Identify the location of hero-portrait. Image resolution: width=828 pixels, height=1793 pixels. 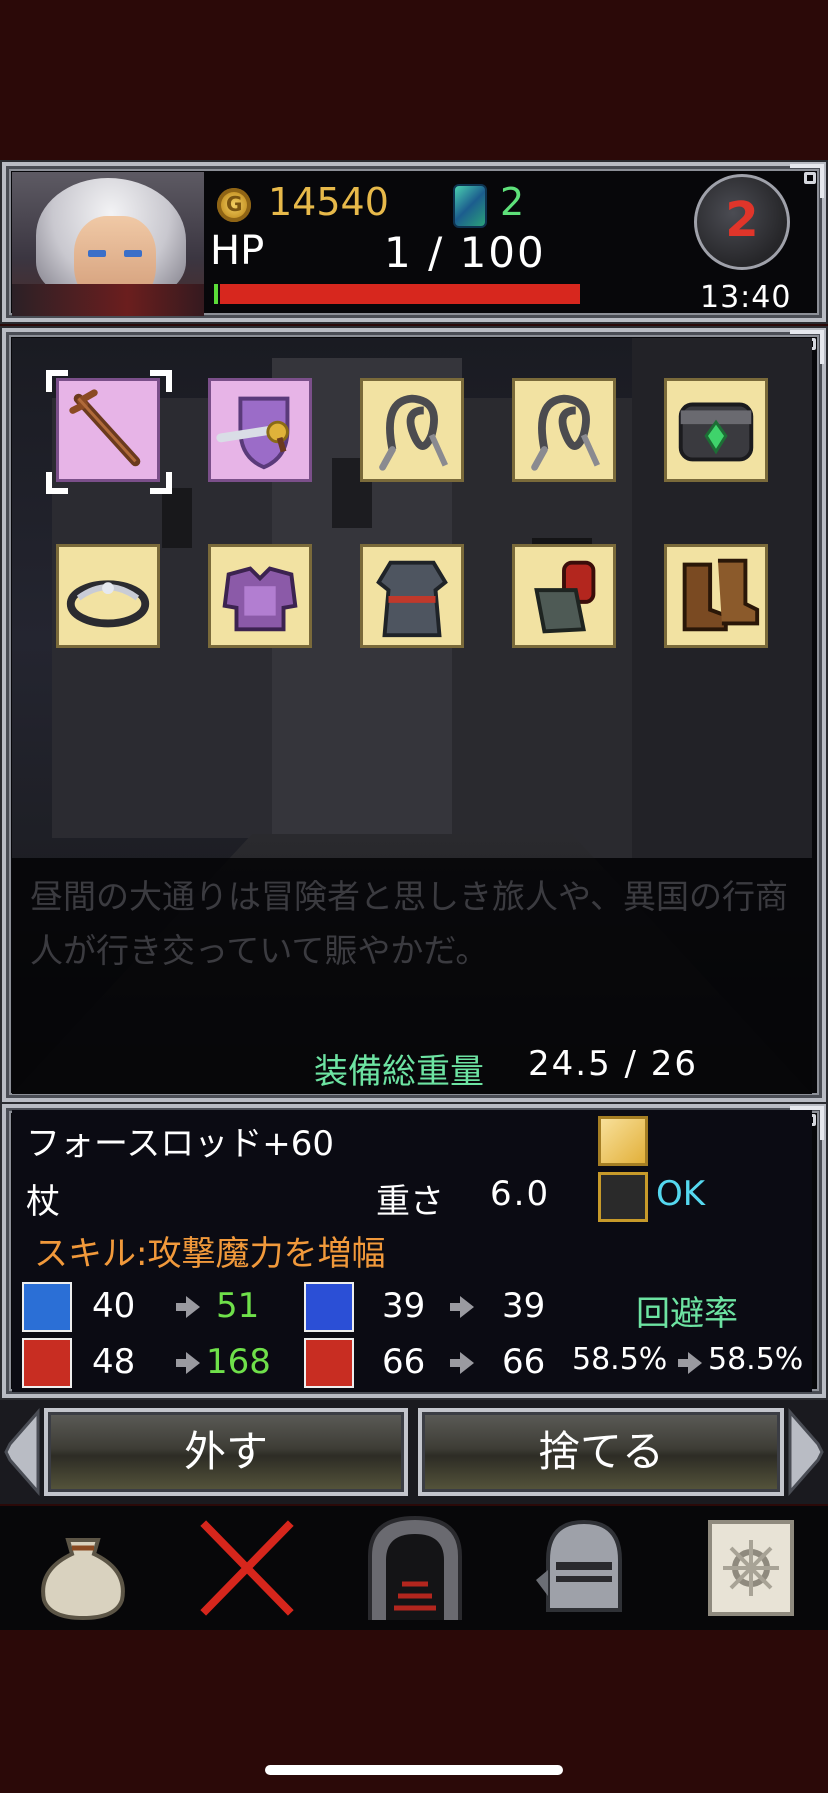
(108, 244).